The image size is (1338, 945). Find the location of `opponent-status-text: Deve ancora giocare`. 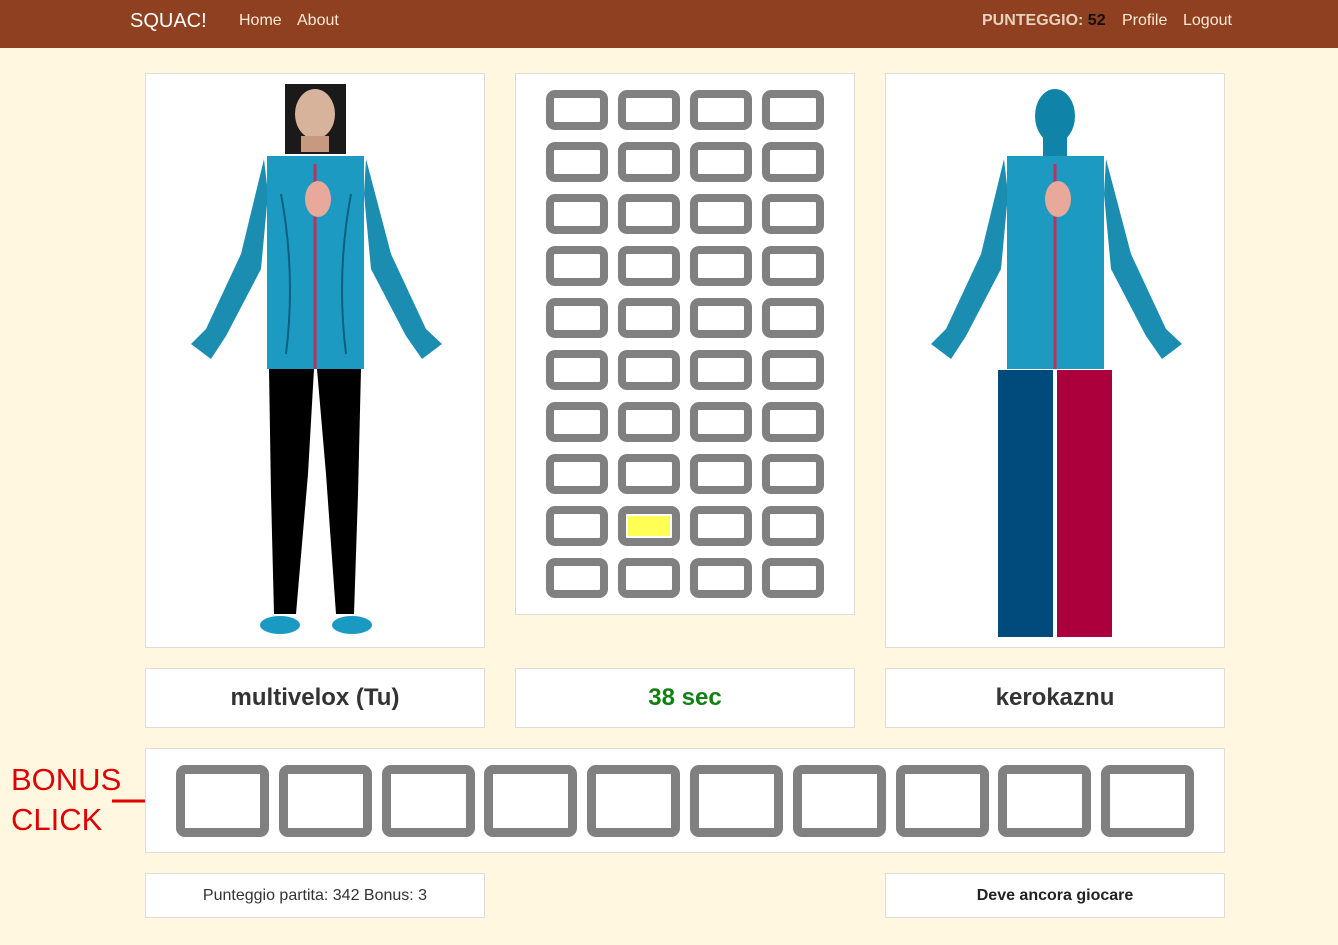

opponent-status-text: Deve ancora giocare is located at coordinates (1055, 895).